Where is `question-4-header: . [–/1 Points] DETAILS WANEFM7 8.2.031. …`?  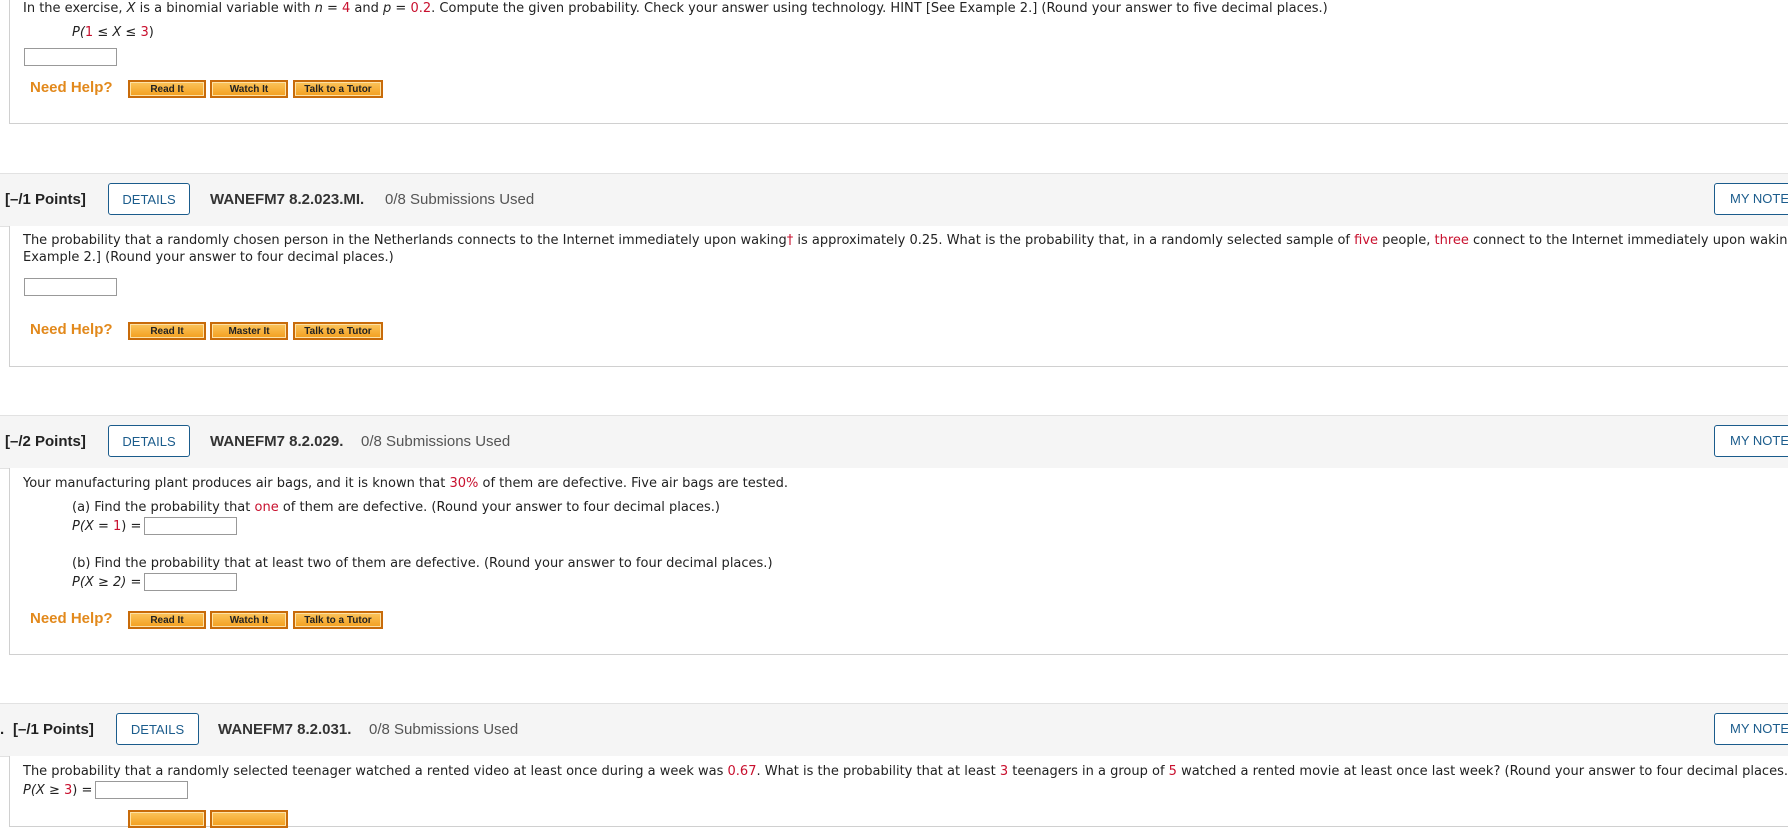 question-4-header: . [–/1 Points] DETAILS WANEFM7 8.2.031. … is located at coordinates (894, 730).